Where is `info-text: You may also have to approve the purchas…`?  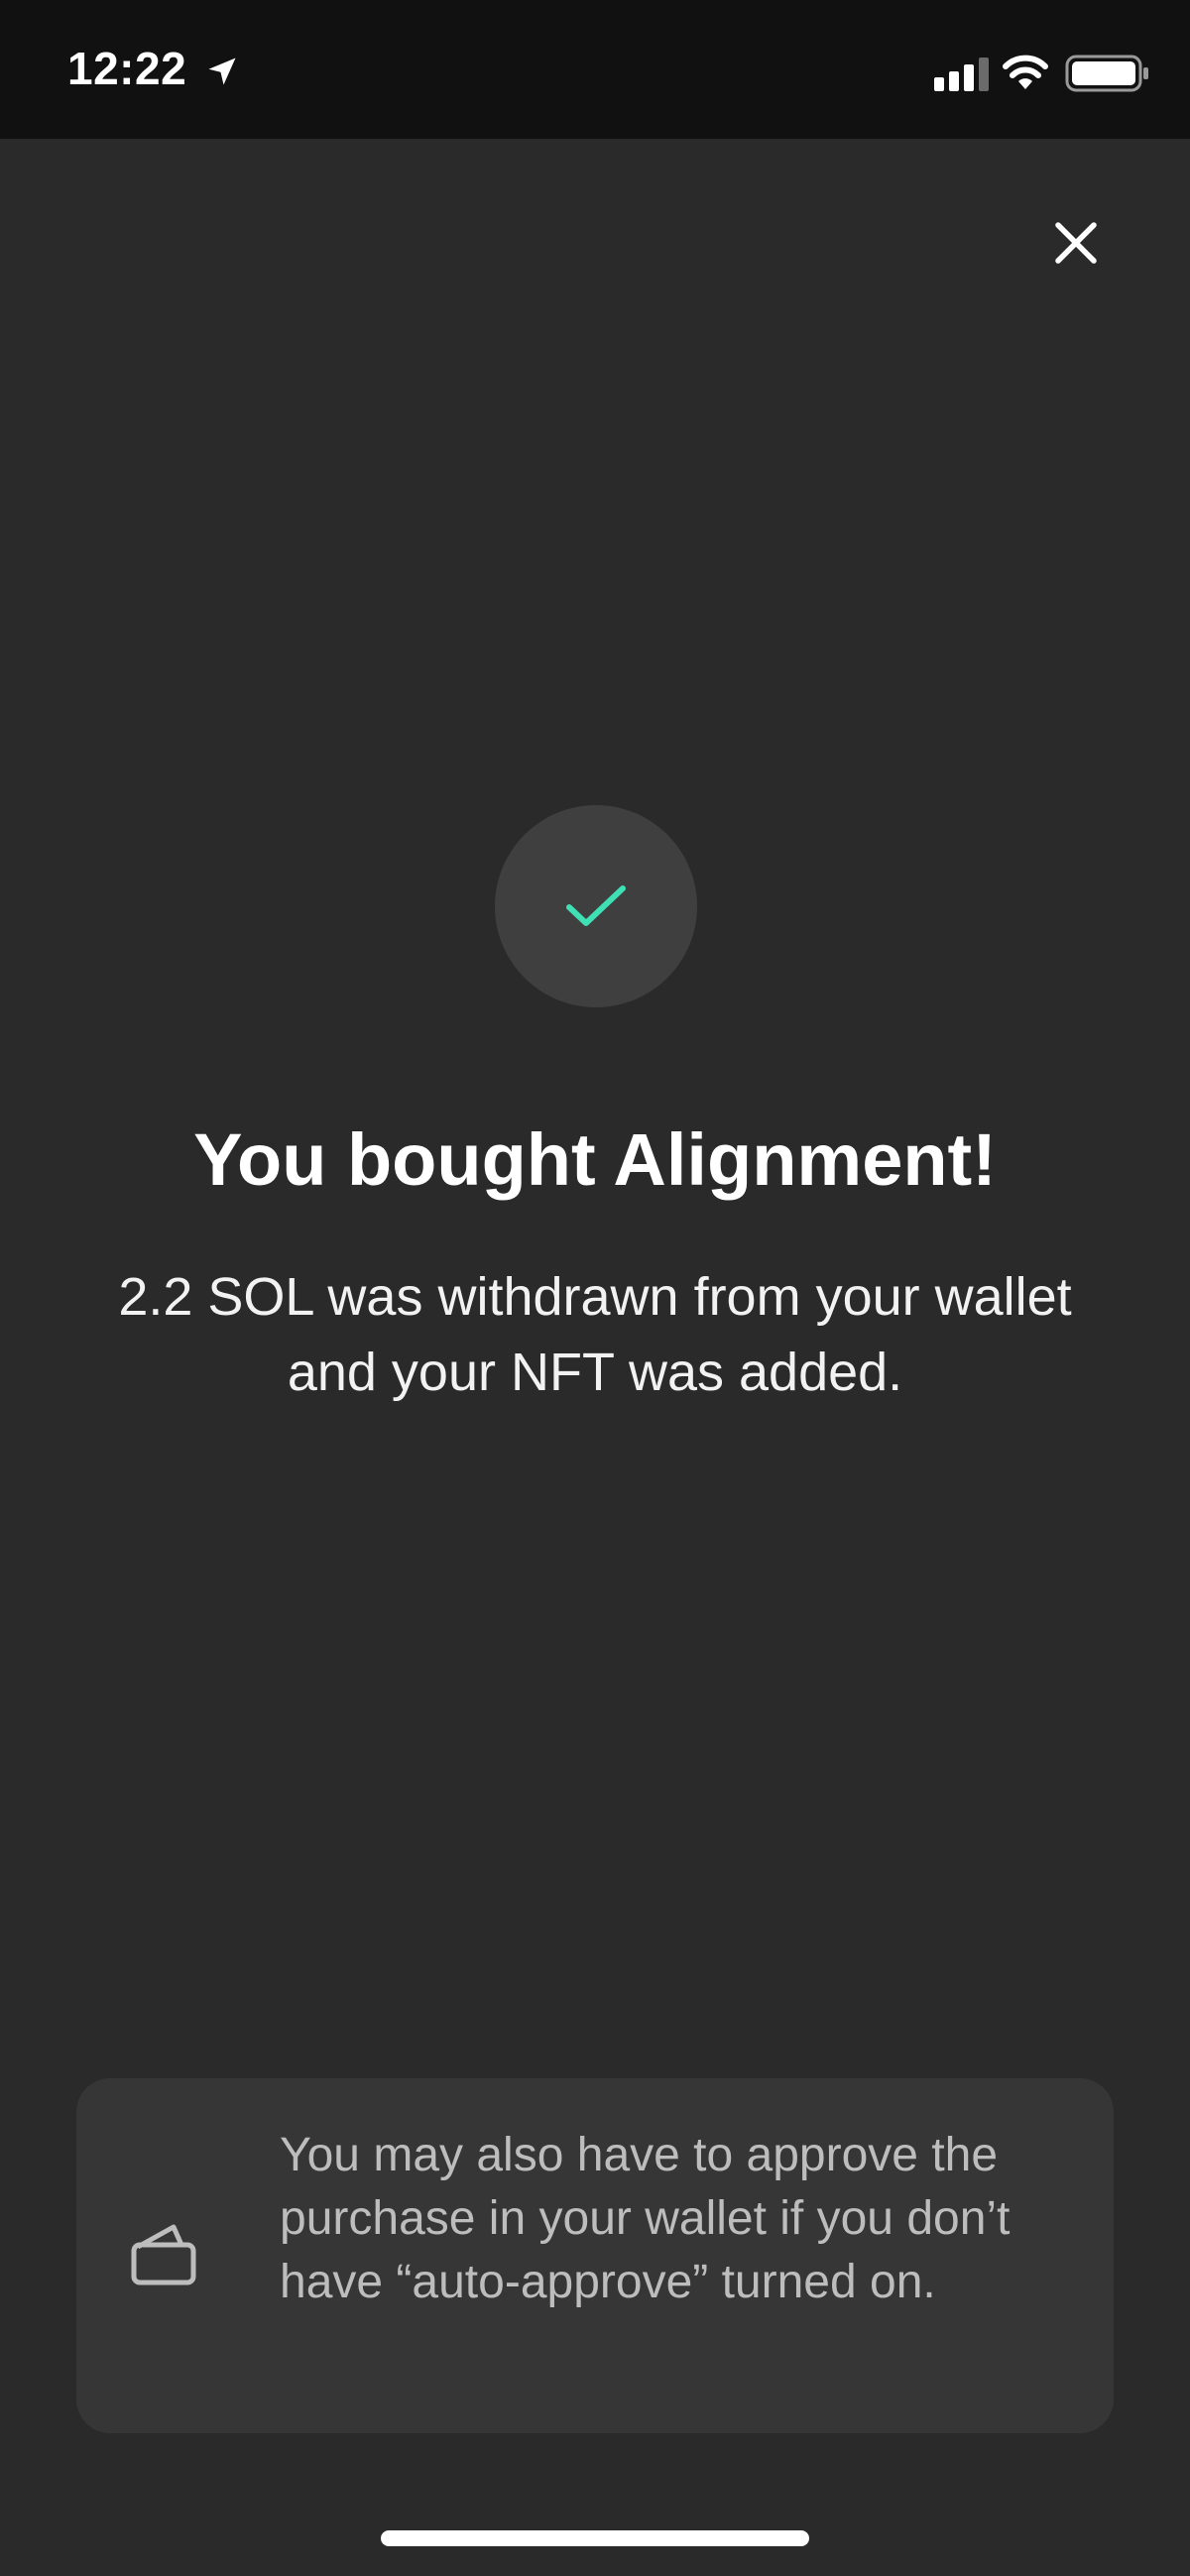 info-text: You may also have to approve the purchas… is located at coordinates (645, 2218).